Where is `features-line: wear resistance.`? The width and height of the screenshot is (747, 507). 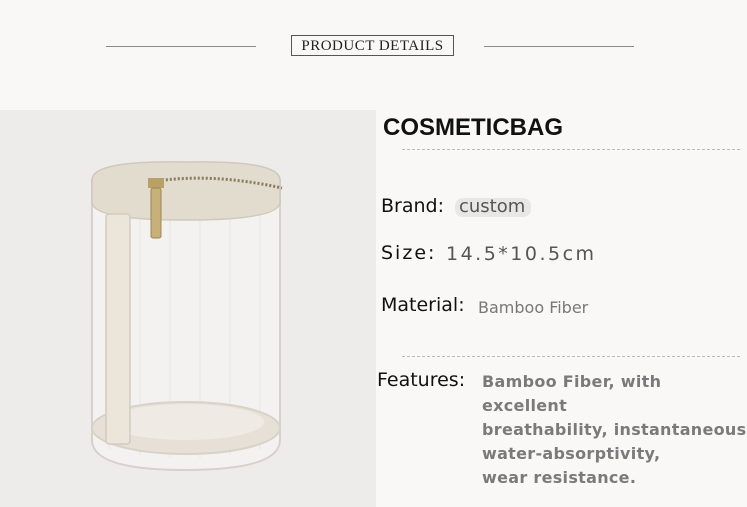 features-line: wear resistance. is located at coordinates (559, 477).